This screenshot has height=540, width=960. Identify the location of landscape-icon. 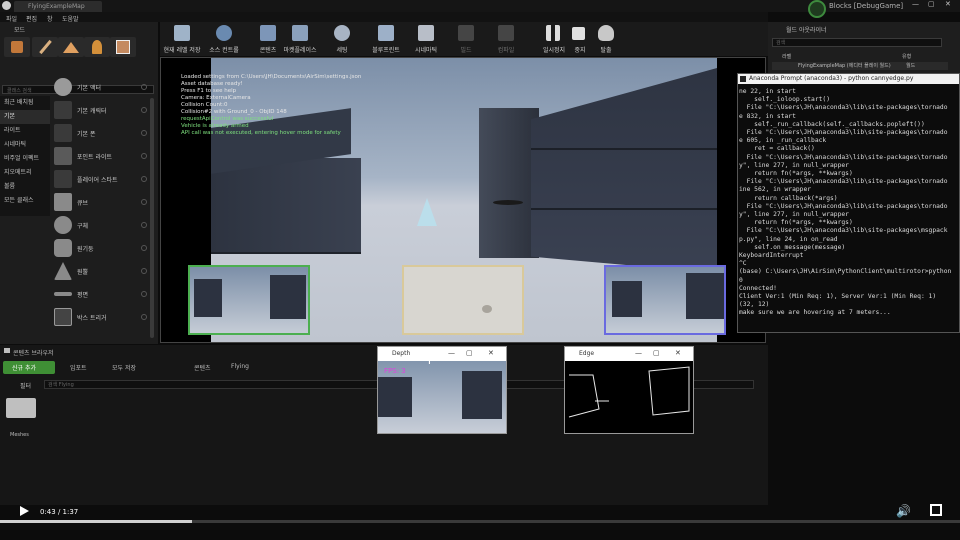
(71, 47).